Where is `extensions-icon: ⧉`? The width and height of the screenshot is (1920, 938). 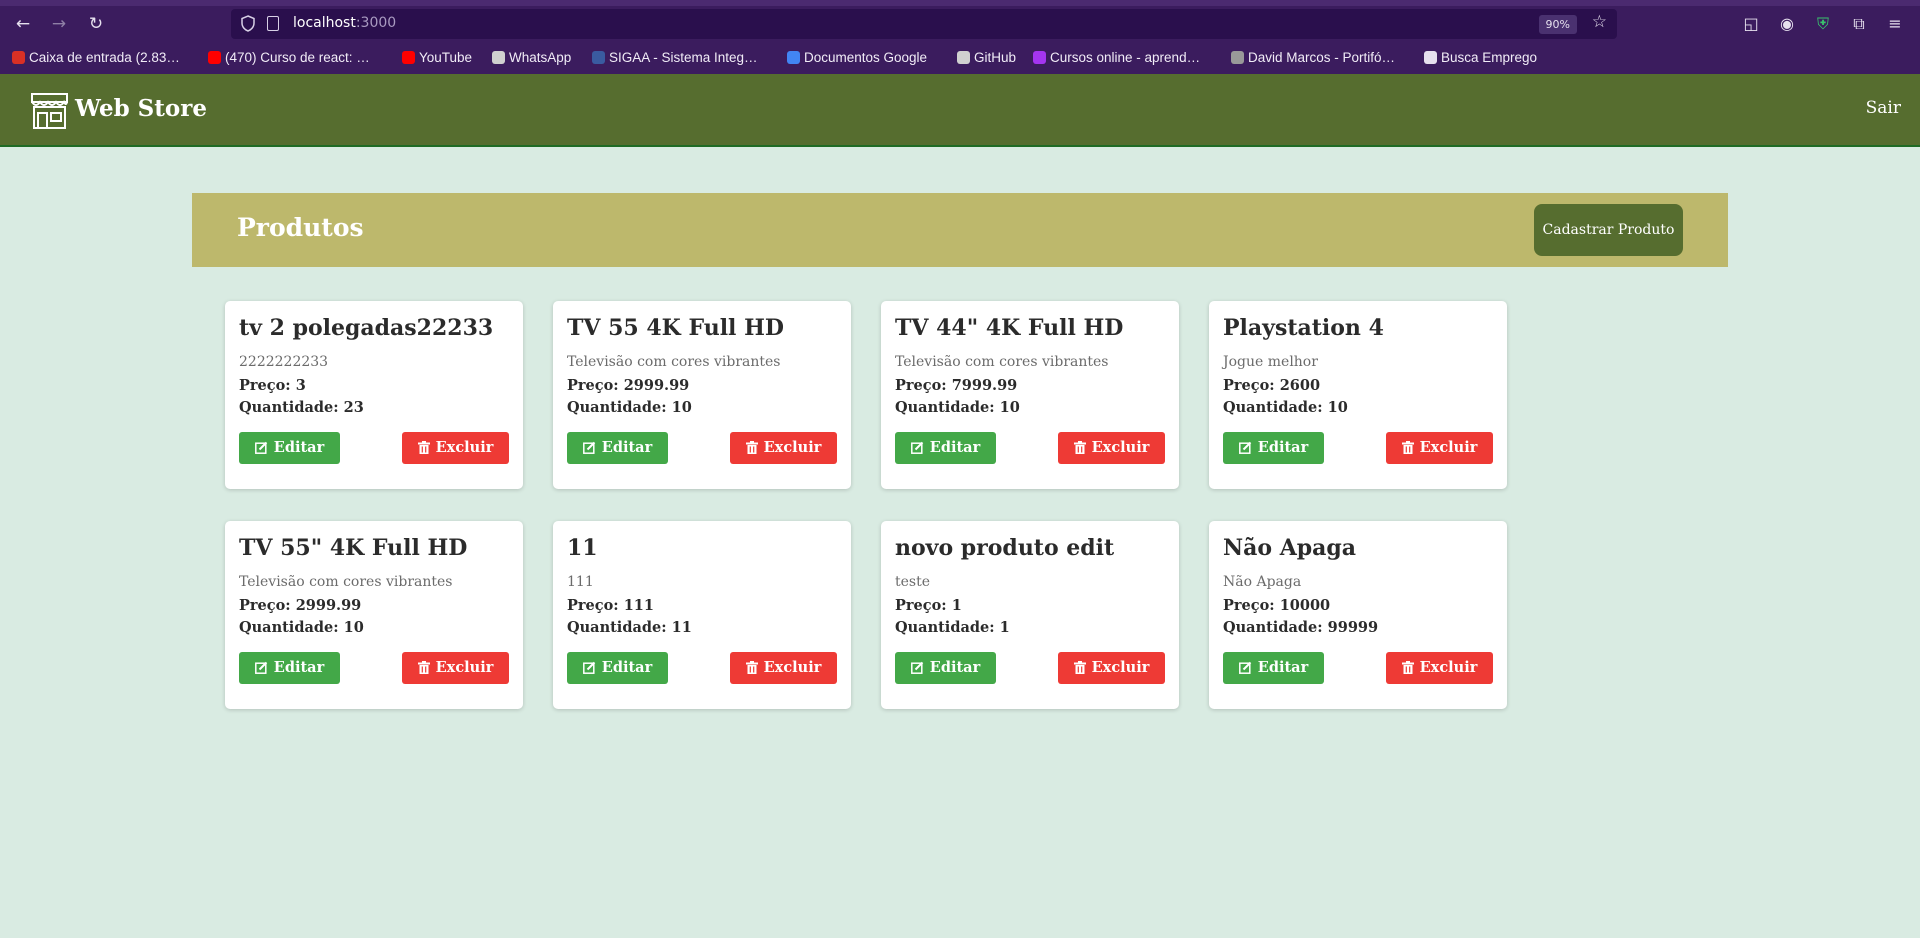
extensions-icon: ⧉ is located at coordinates (1859, 24).